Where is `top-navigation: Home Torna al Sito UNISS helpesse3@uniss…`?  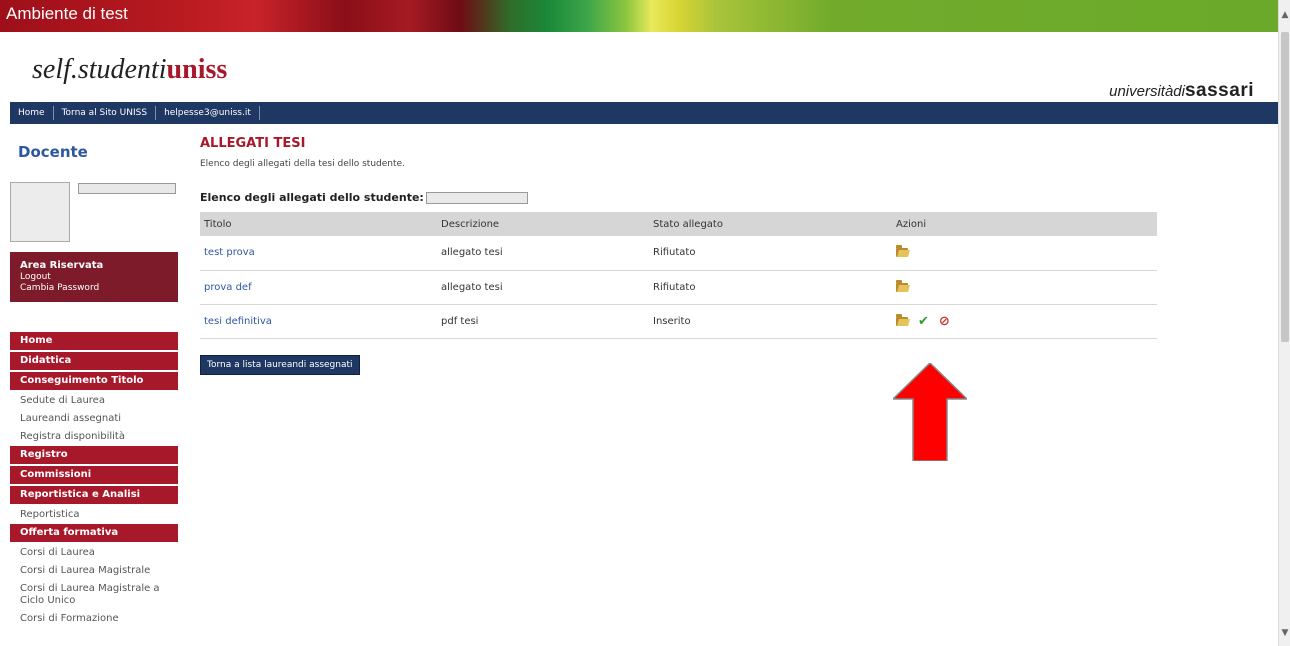 top-navigation: Home Torna al Sito UNISS helpesse3@uniss… is located at coordinates (645, 113).